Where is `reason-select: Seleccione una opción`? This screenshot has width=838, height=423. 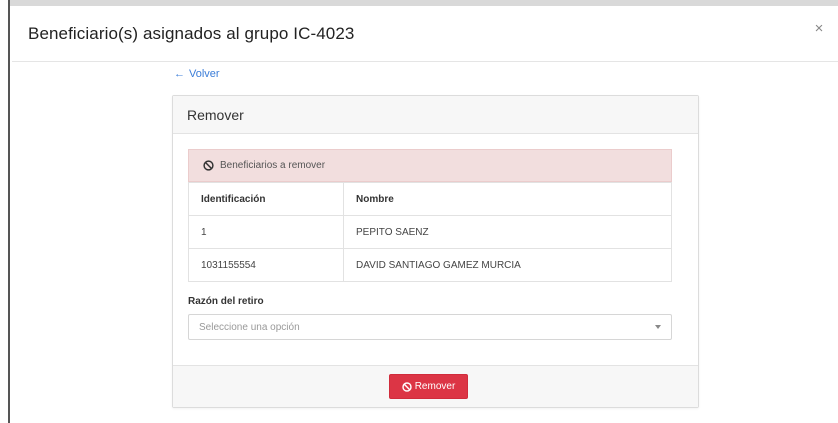
reason-select: Seleccione una opción is located at coordinates (430, 327).